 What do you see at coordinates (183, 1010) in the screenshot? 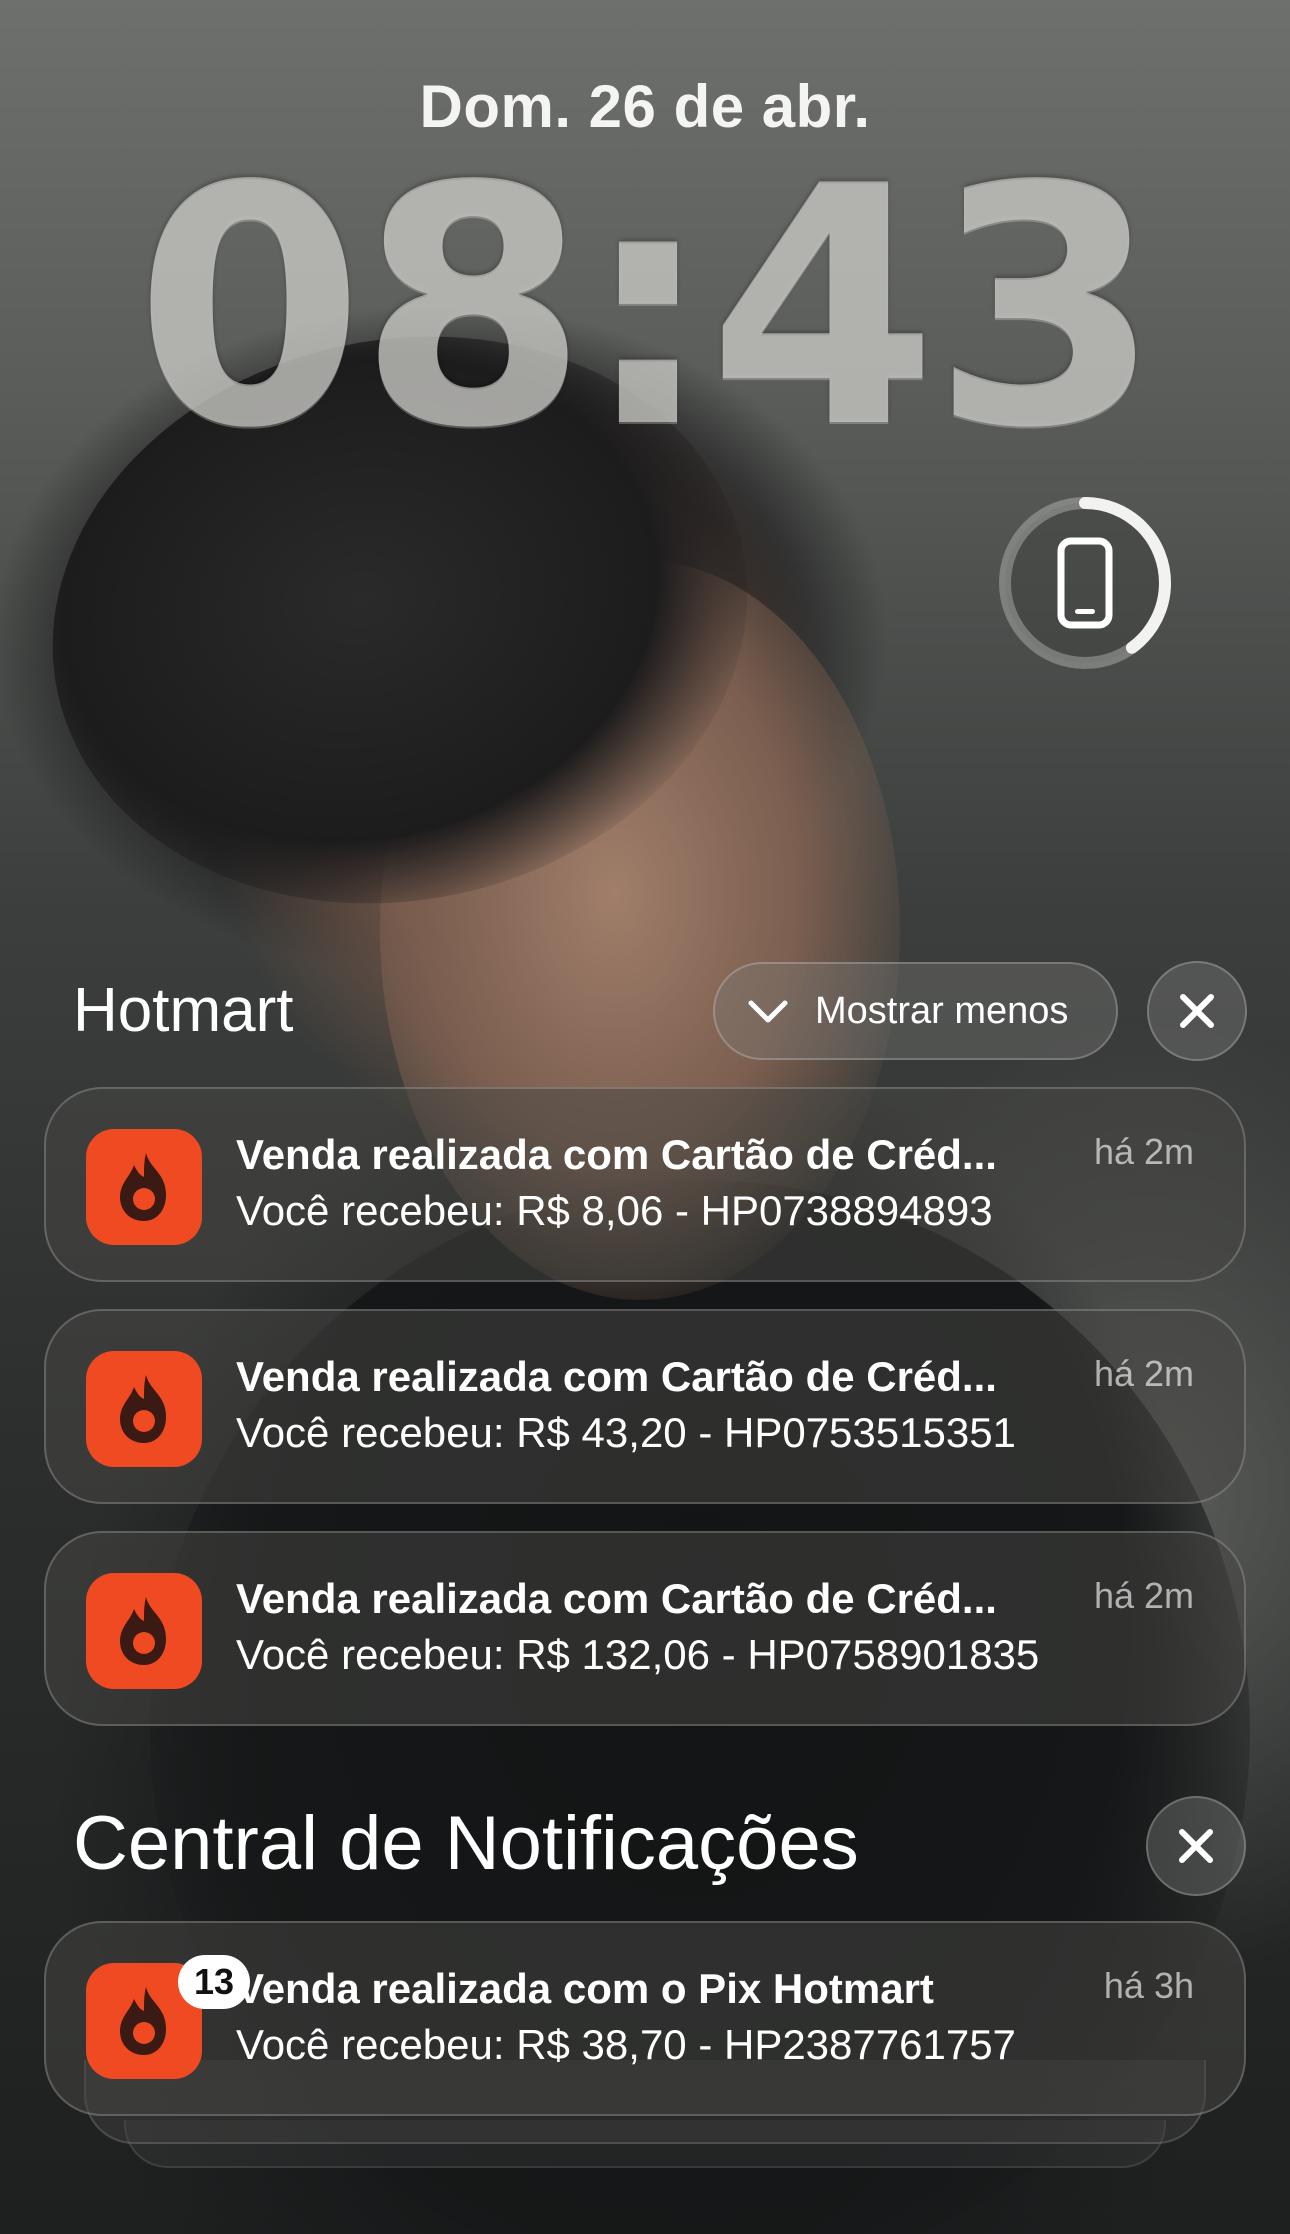
I see `group-title-hotmart: Hotmart` at bounding box center [183, 1010].